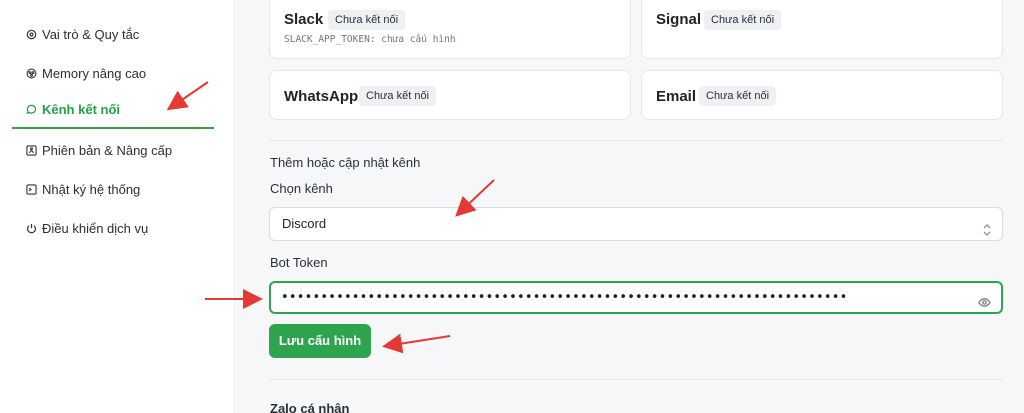  What do you see at coordinates (822, 29) in the screenshot?
I see `channel-card-signal: Signal Chưa kết nối` at bounding box center [822, 29].